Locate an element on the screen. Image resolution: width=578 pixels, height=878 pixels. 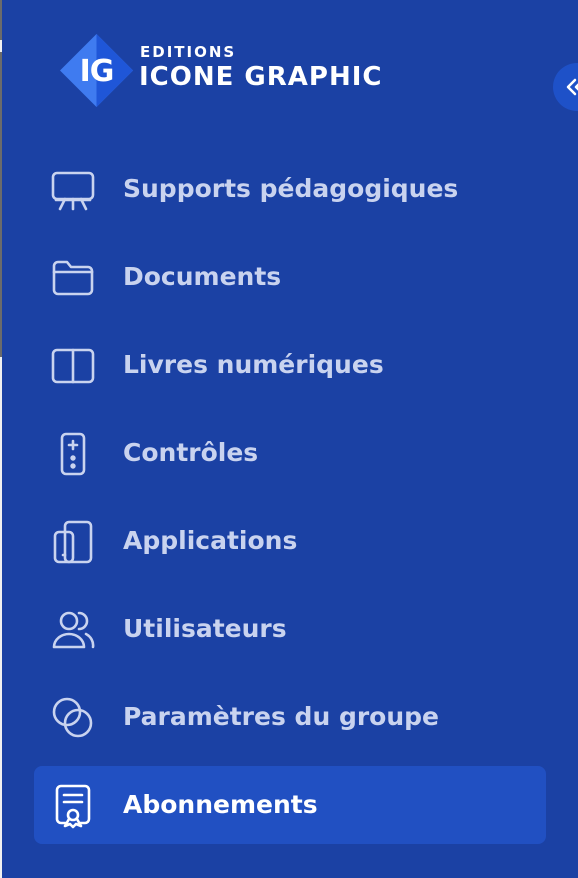
brand-subtitle: EDITIONS is located at coordinates (188, 52).